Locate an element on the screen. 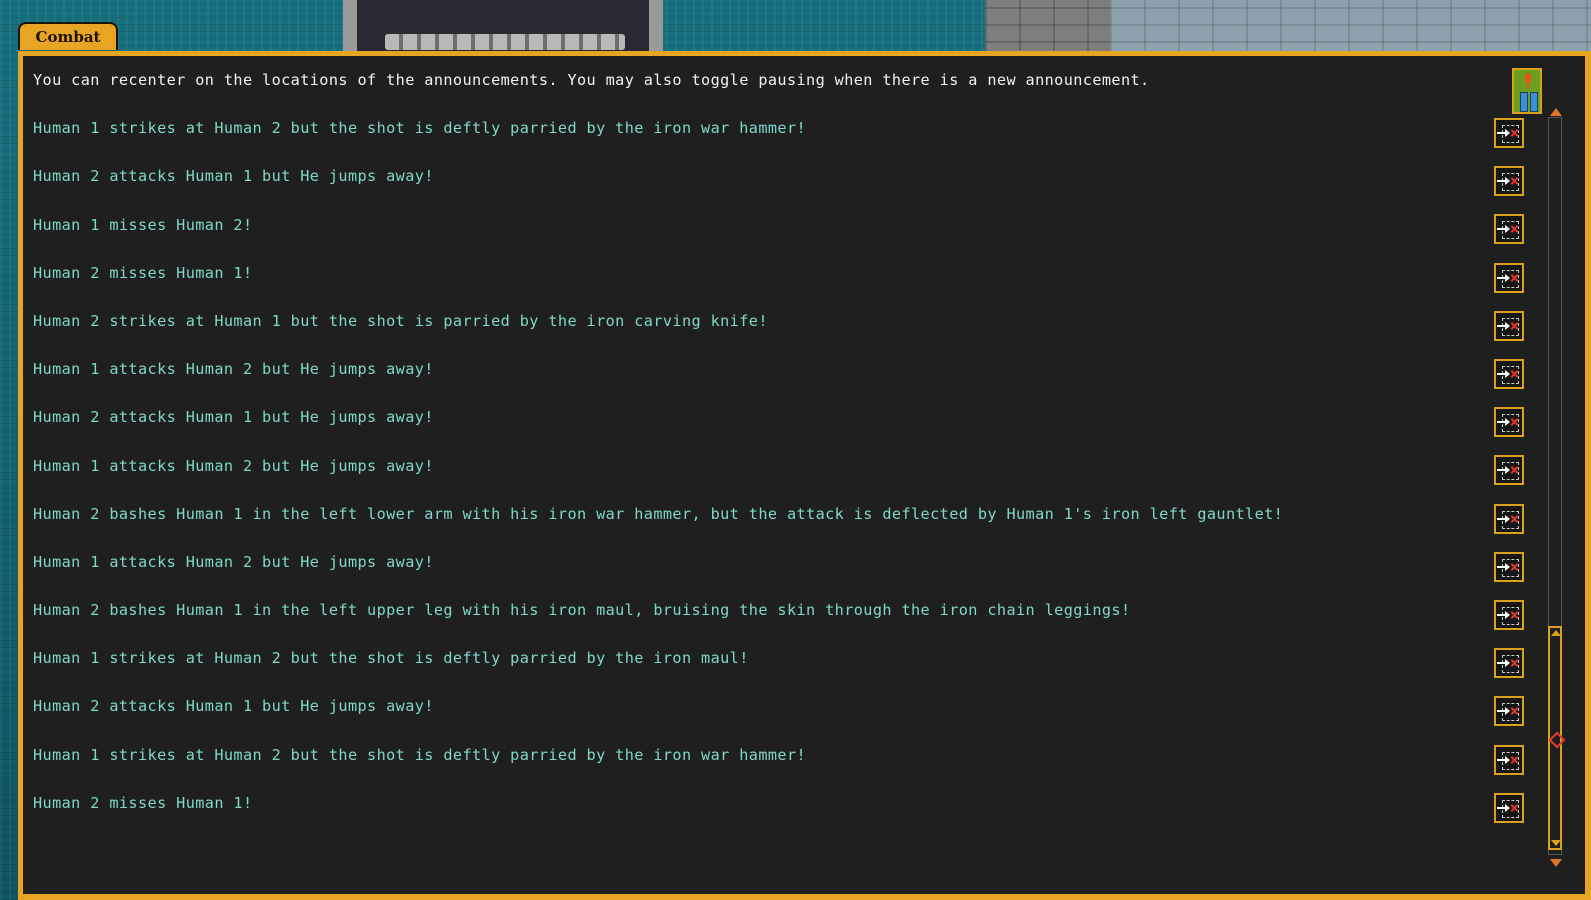 This screenshot has width=1591, height=900. thumb-down-cap-icon is located at coordinates (1556, 843).